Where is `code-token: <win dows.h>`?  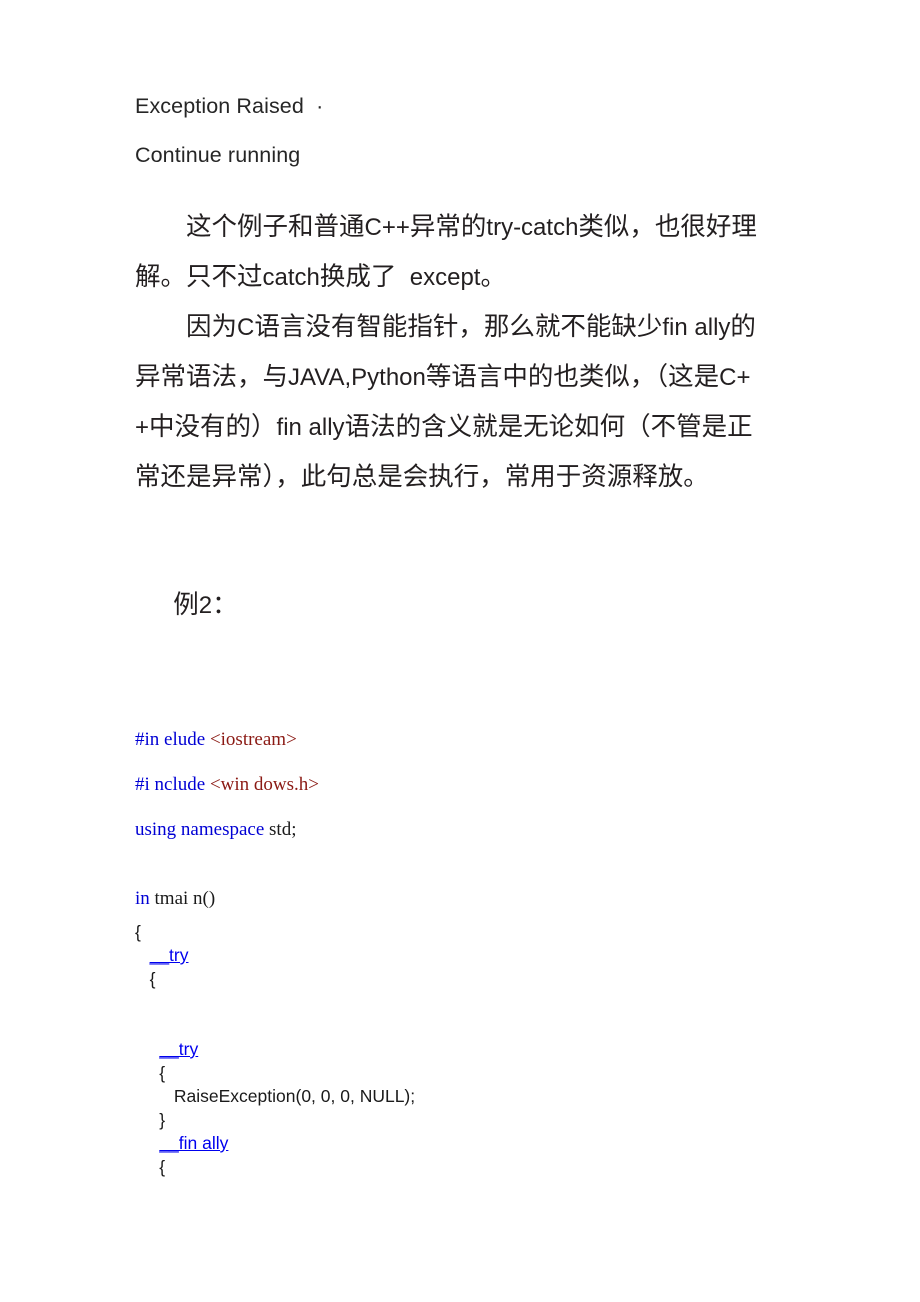
code-token: <win dows.h> is located at coordinates (264, 784).